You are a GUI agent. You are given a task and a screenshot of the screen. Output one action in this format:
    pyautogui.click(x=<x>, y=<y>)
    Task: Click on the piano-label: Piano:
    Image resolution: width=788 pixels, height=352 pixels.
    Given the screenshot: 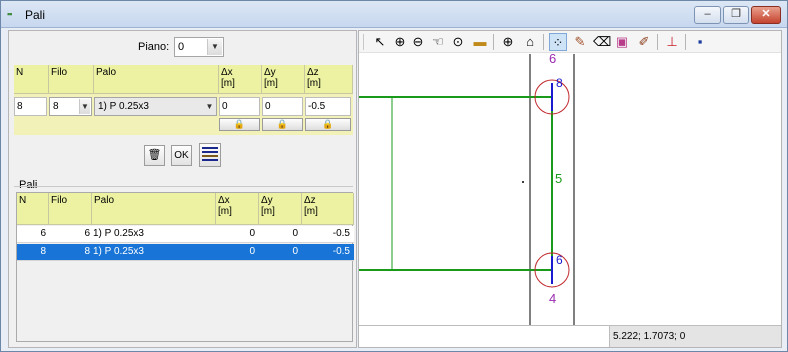 What is the action you would take?
    pyautogui.click(x=154, y=47)
    